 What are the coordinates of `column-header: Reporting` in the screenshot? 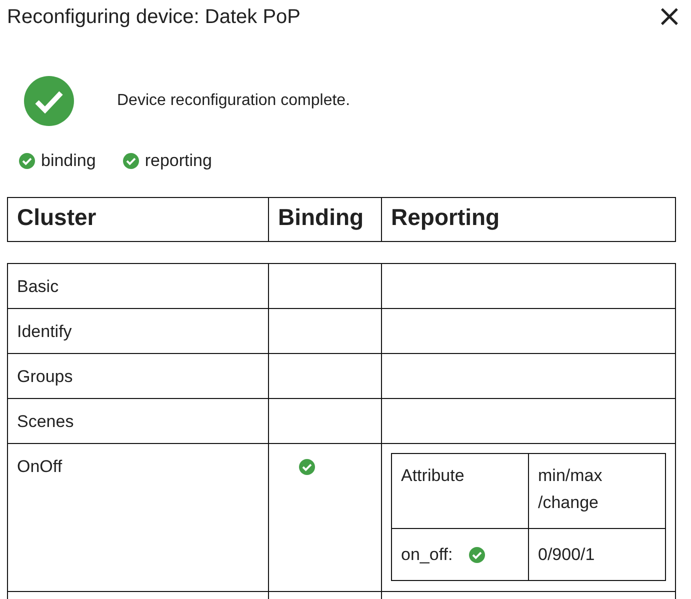 It's located at (529, 220).